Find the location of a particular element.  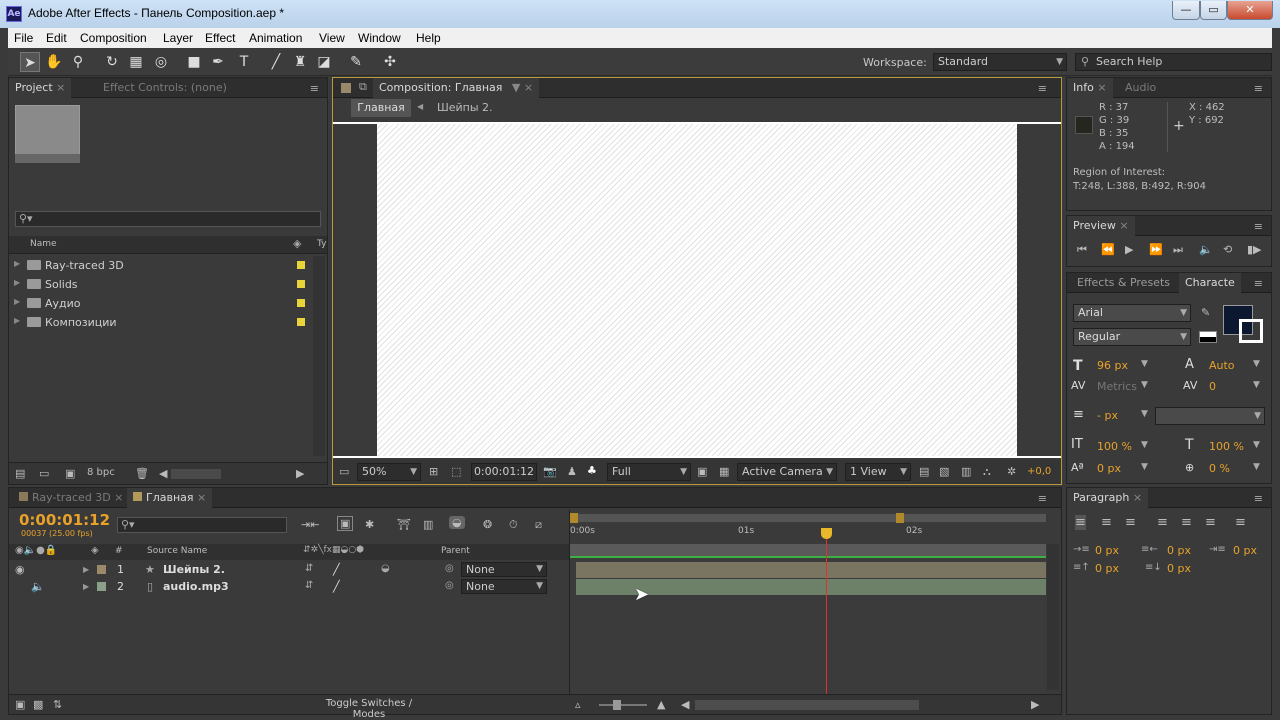

in-out-icon: ⇅ is located at coordinates (57, 704).